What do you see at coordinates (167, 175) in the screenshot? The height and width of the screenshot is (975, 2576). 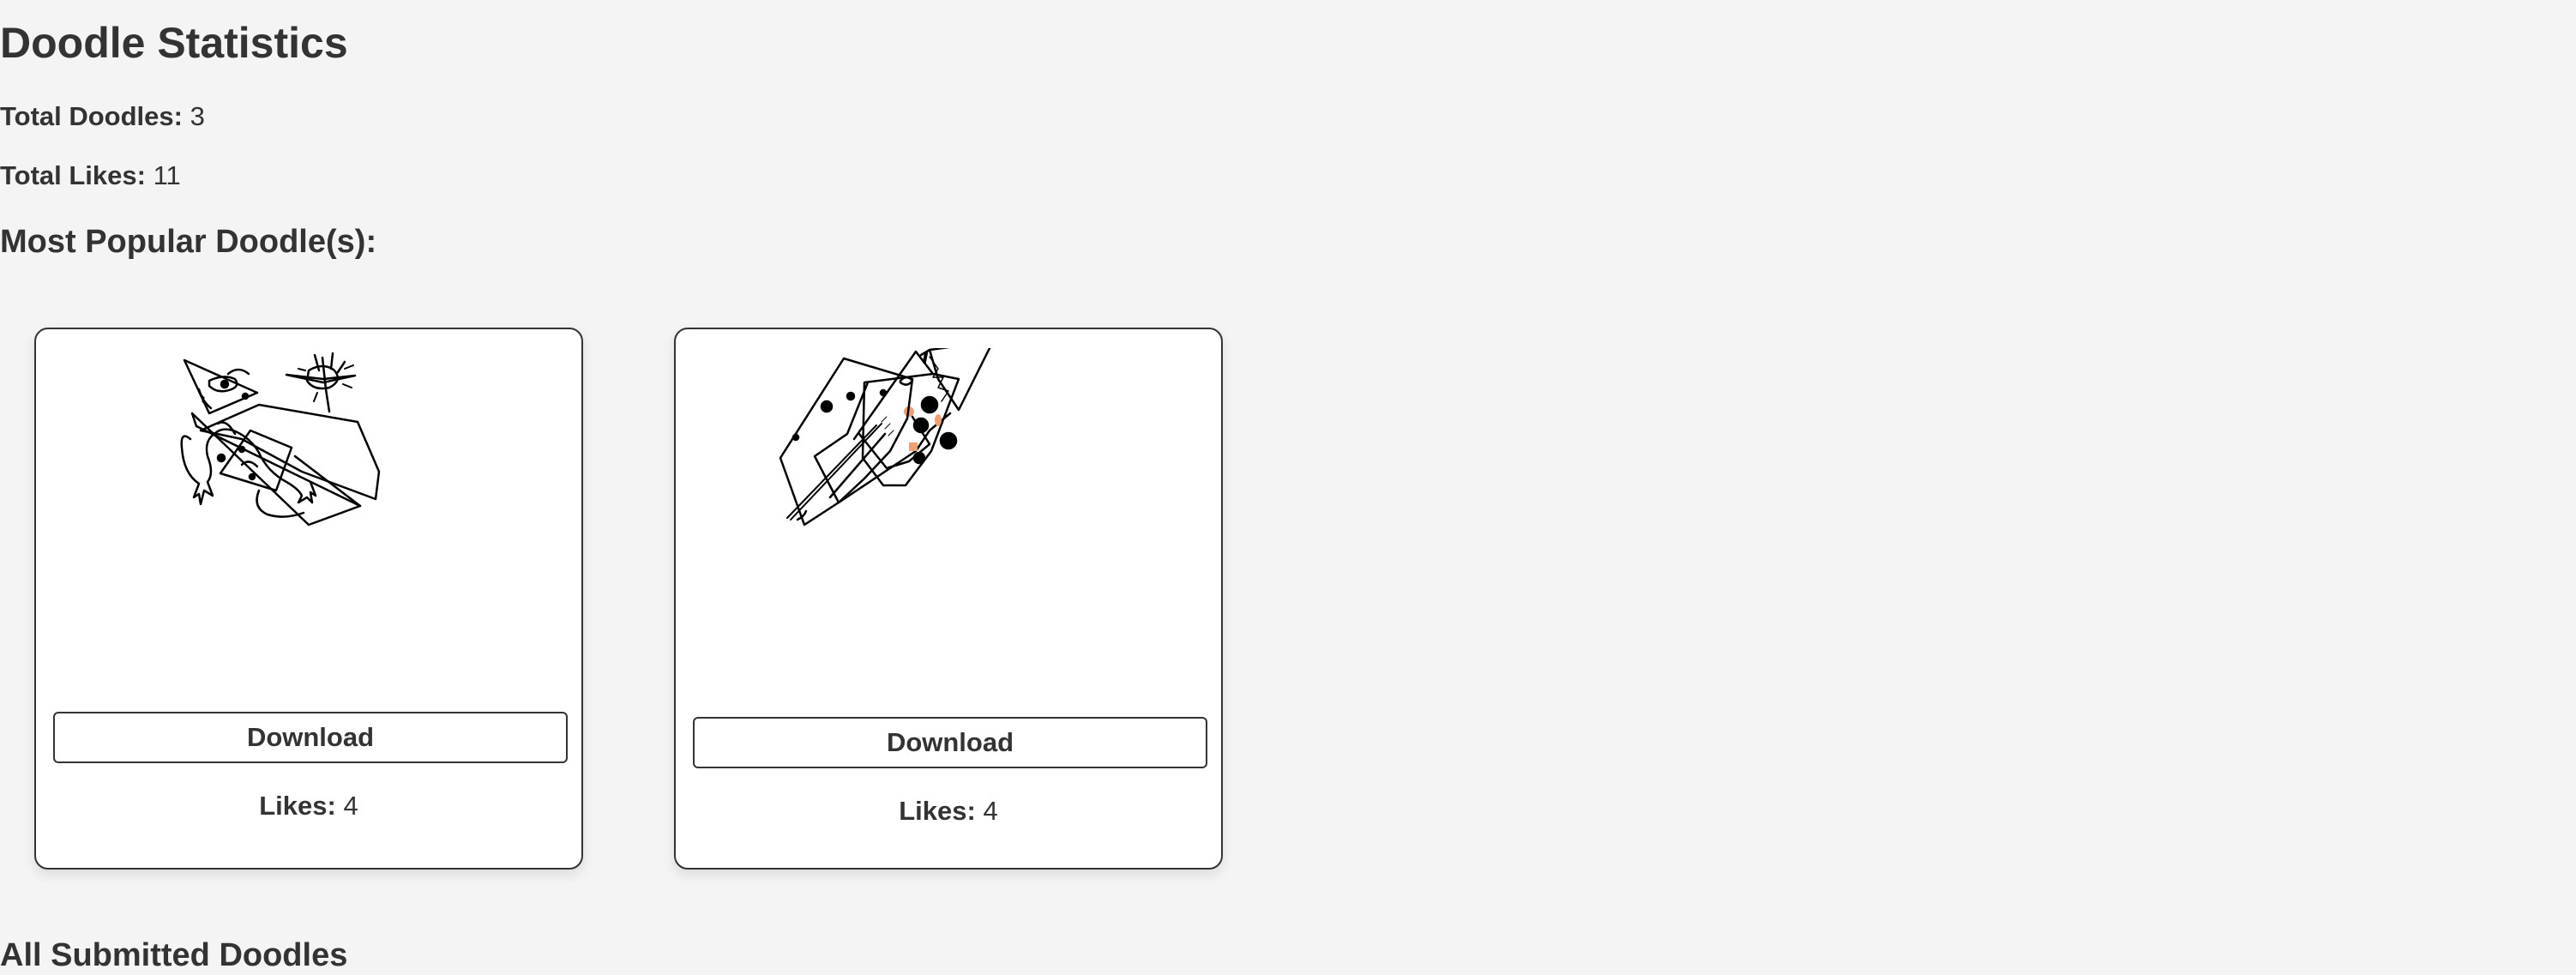 I see `total-likes-value: 11` at bounding box center [167, 175].